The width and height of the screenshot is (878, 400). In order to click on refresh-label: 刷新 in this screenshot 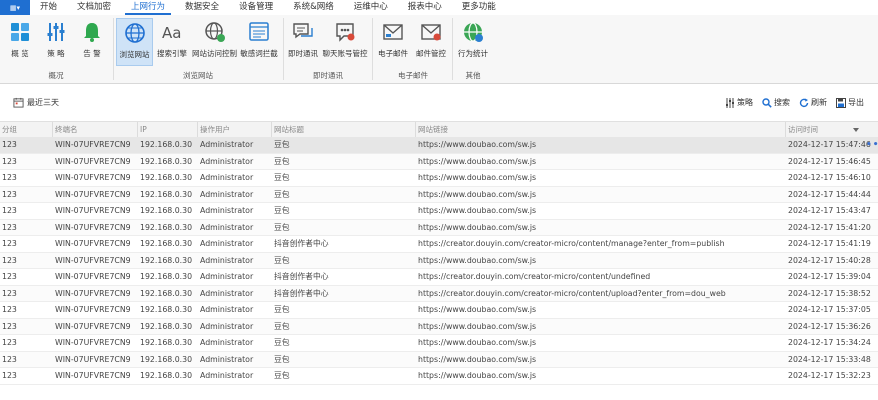, I will do `click(819, 102)`.